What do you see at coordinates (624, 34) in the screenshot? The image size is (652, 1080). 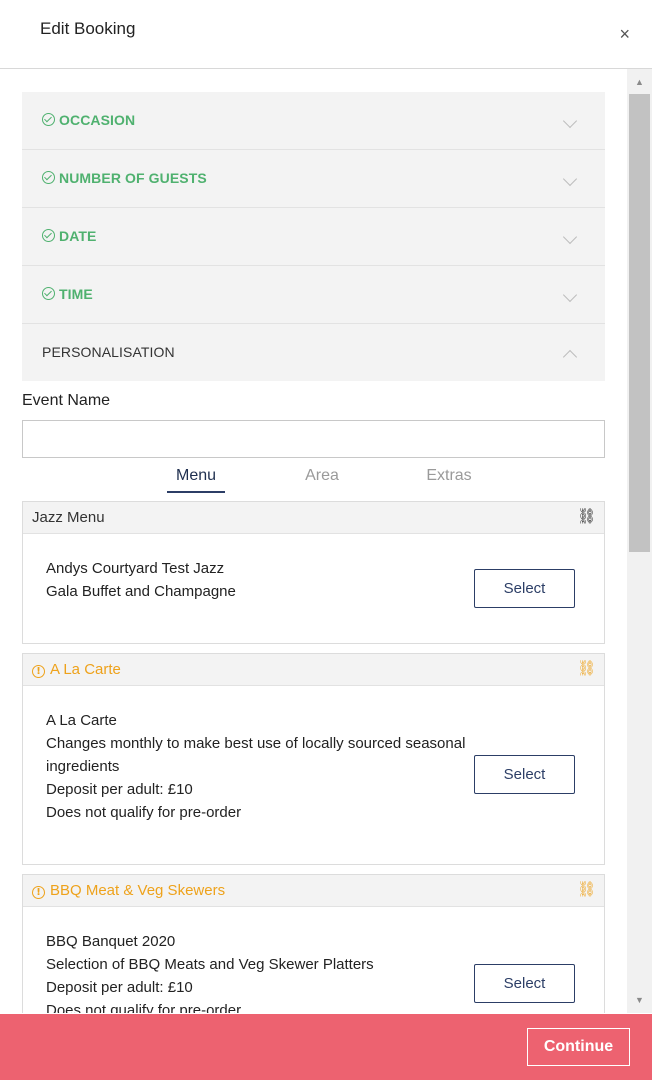 I see `close-icon: ×` at bounding box center [624, 34].